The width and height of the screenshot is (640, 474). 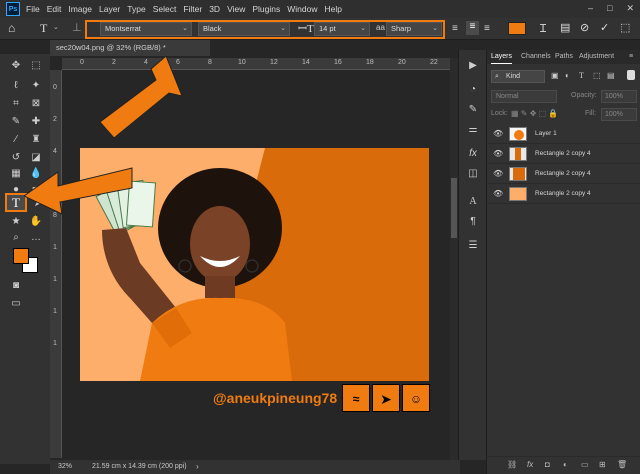 What do you see at coordinates (604, 27) in the screenshot?
I see `commit-icon: ✓` at bounding box center [604, 27].